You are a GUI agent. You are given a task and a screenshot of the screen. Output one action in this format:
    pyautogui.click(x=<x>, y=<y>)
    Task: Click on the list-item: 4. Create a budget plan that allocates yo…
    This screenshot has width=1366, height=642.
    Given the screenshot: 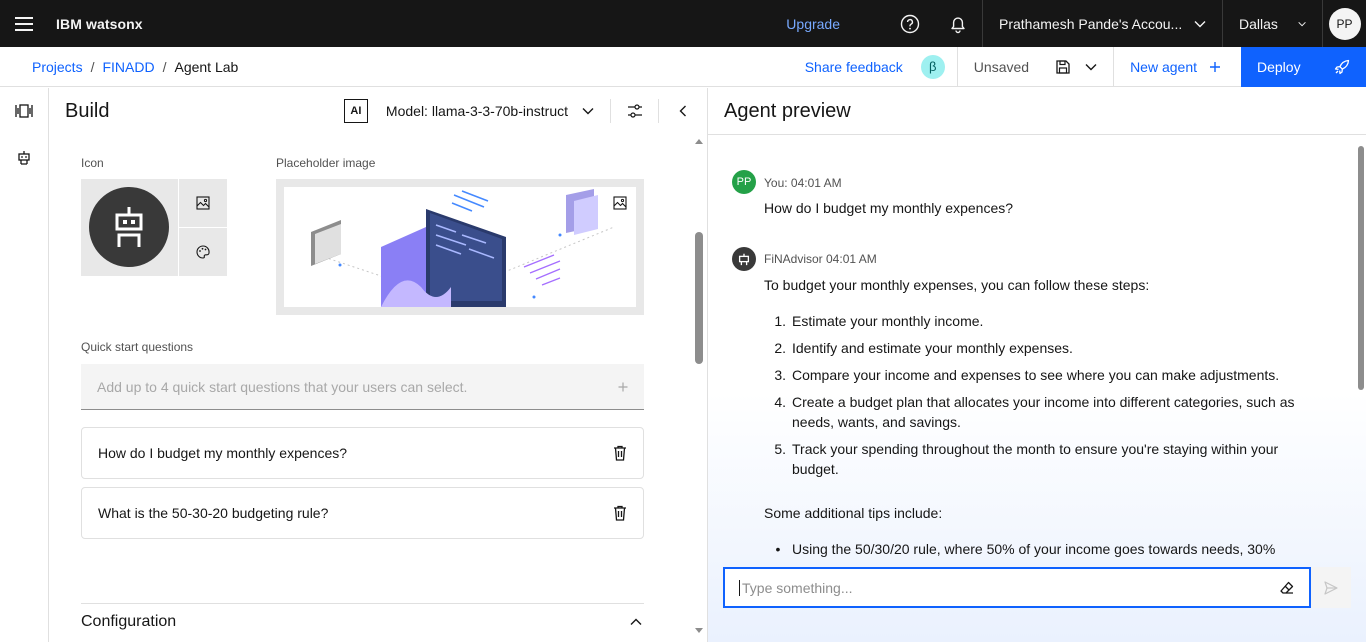 What is the action you would take?
    pyautogui.click(x=1036, y=412)
    